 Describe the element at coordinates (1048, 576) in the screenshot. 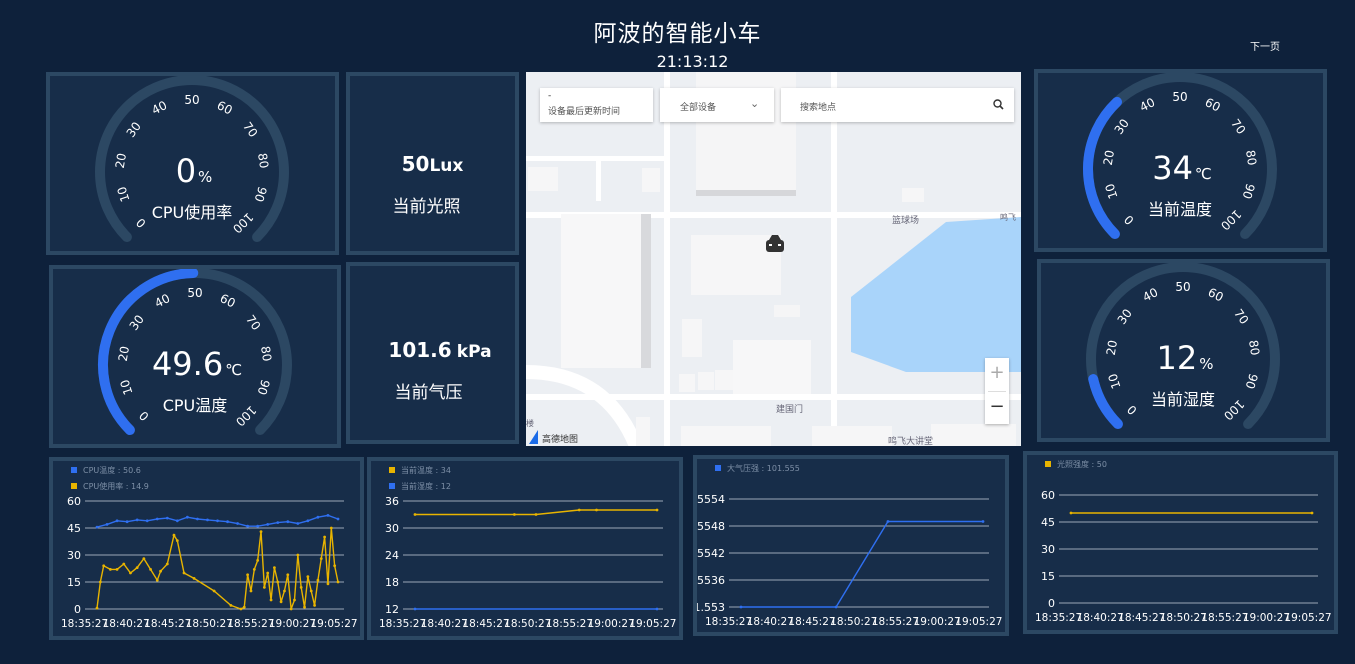

I see `y-tick-label: 15` at that location.